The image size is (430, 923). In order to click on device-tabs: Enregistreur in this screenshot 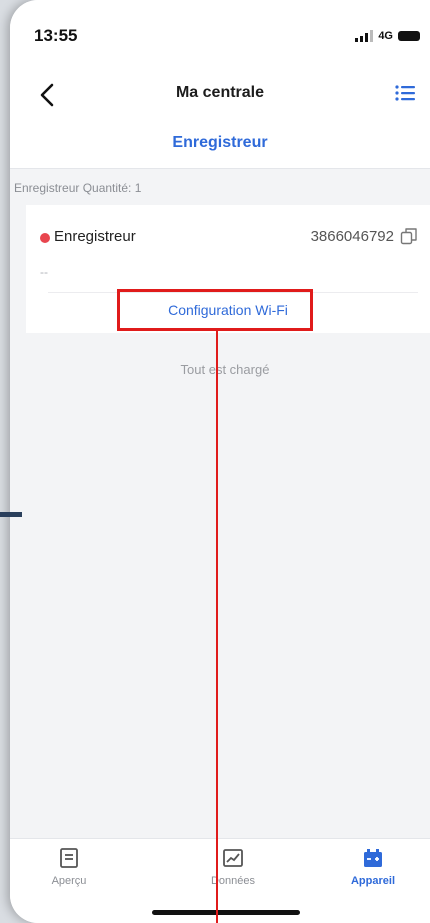, I will do `click(220, 143)`.